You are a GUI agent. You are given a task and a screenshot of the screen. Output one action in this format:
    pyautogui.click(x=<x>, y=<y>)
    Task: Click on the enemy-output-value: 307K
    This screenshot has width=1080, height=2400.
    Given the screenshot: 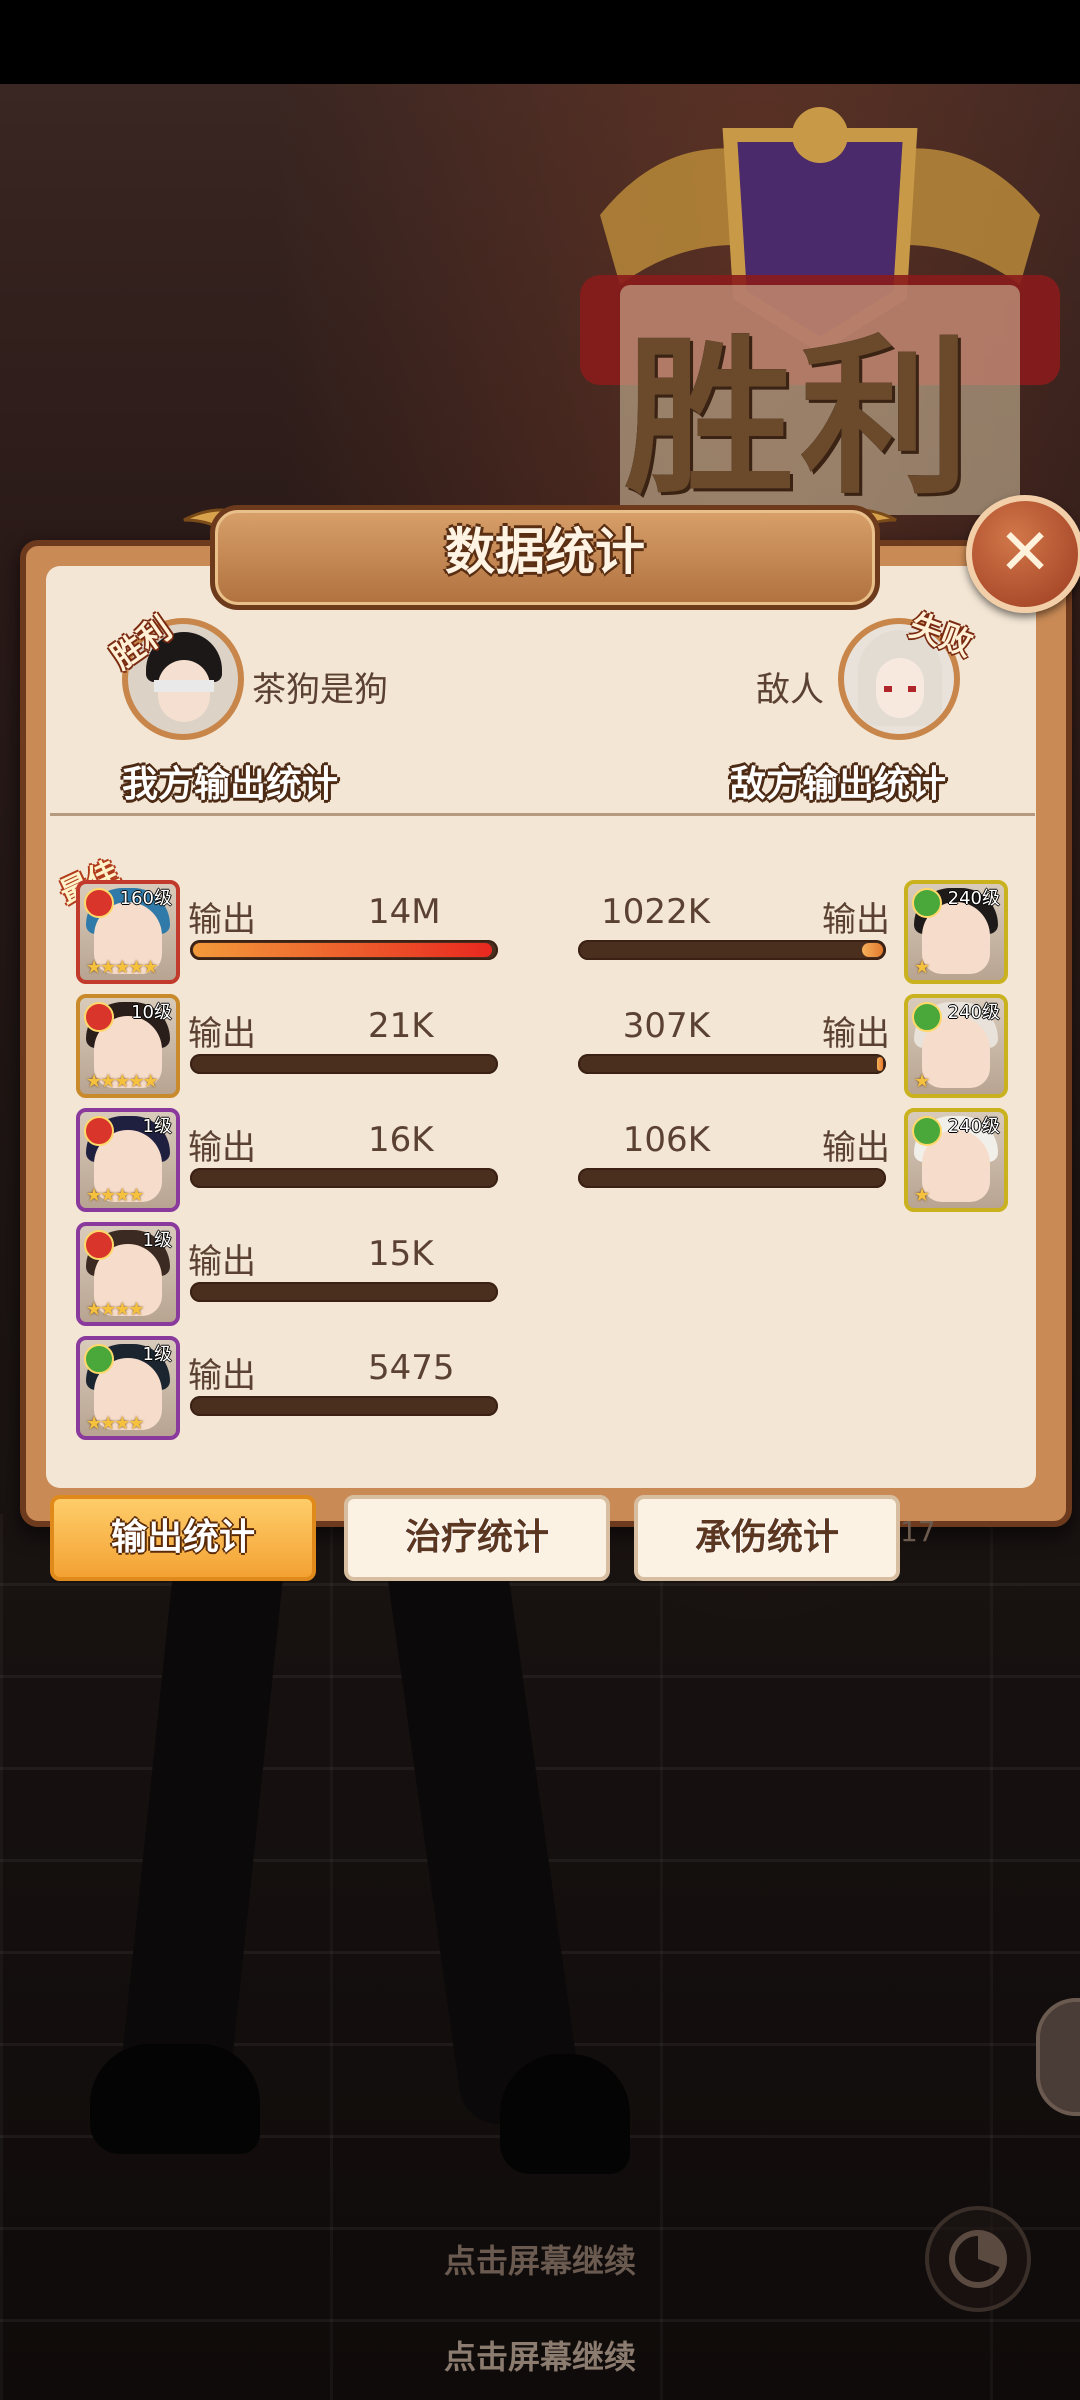 What is the action you would take?
    pyautogui.click(x=666, y=1026)
    